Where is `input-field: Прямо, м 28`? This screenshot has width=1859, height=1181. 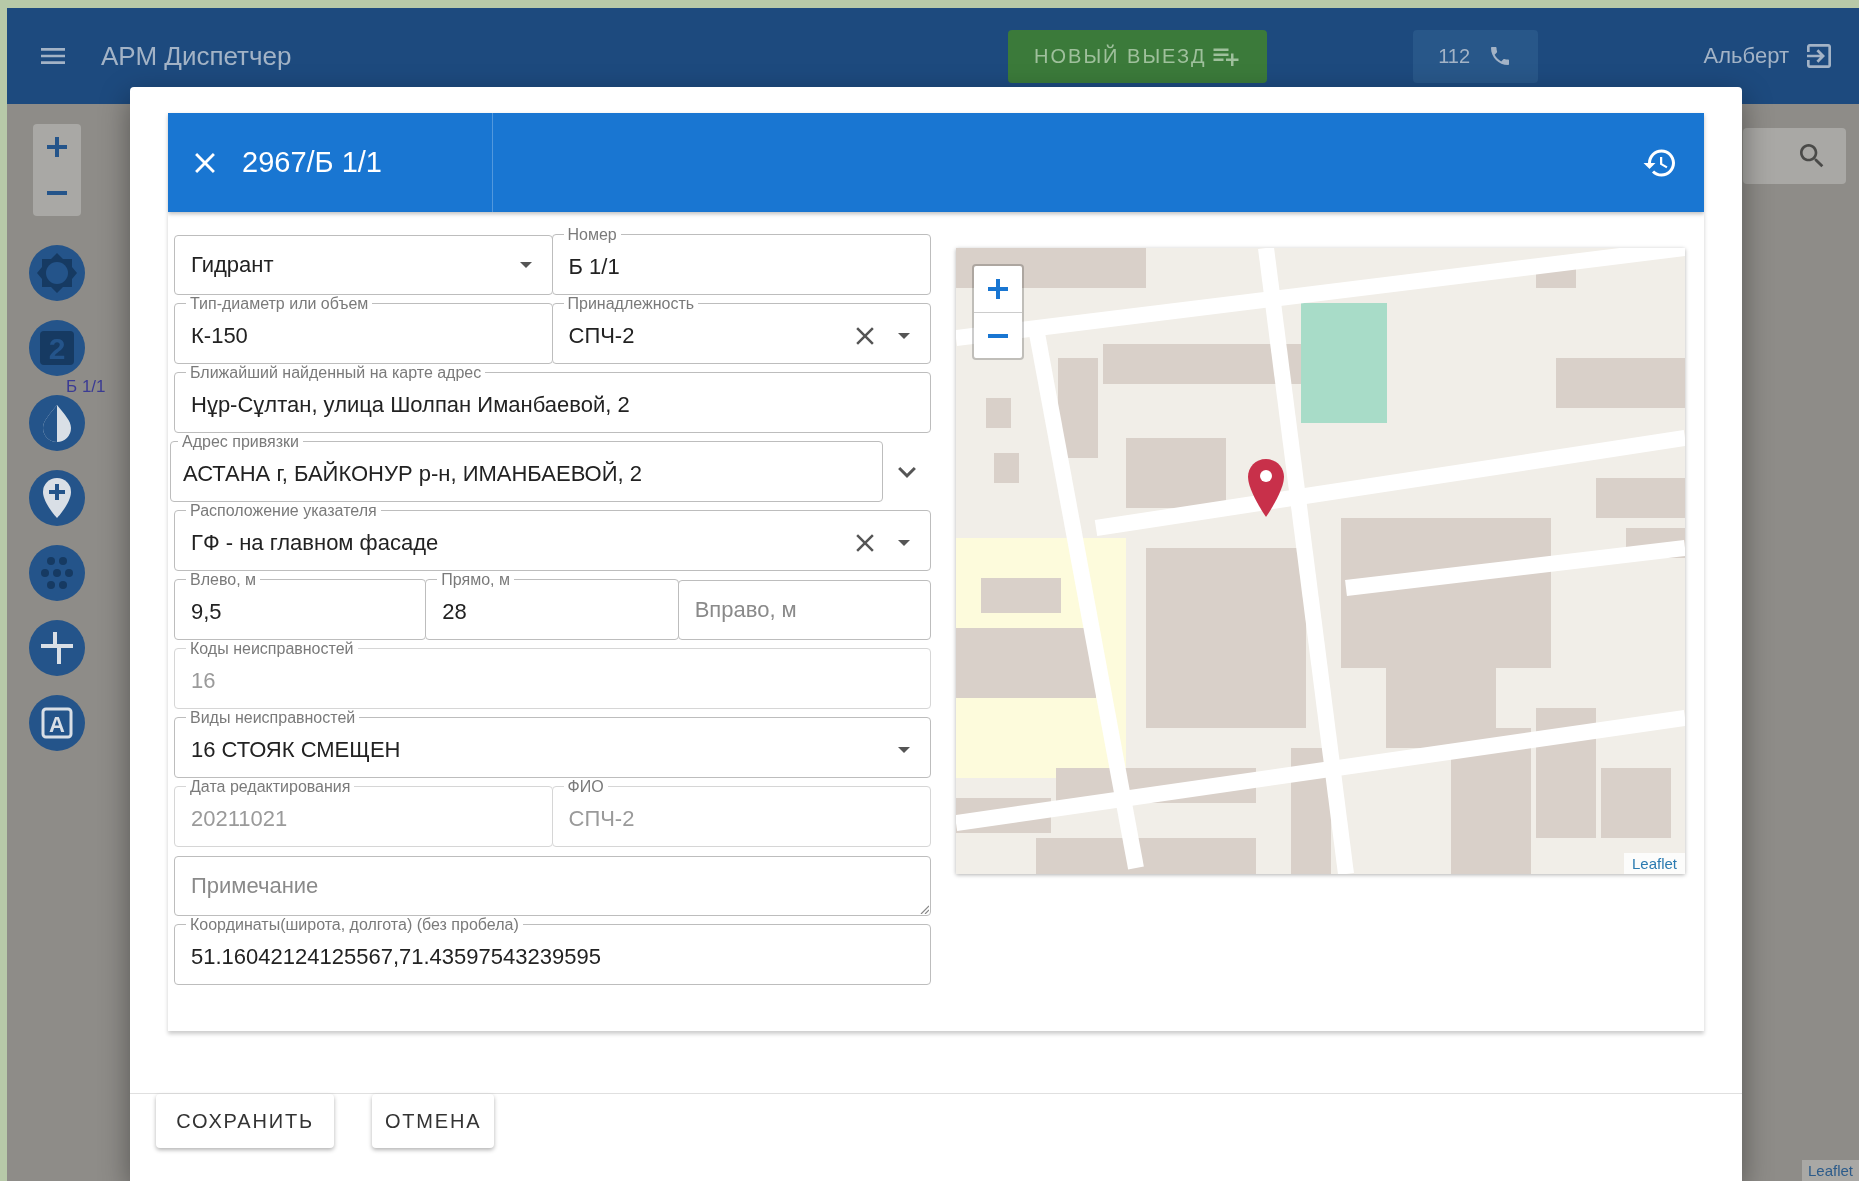 input-field: Прямо, м 28 is located at coordinates (552, 605).